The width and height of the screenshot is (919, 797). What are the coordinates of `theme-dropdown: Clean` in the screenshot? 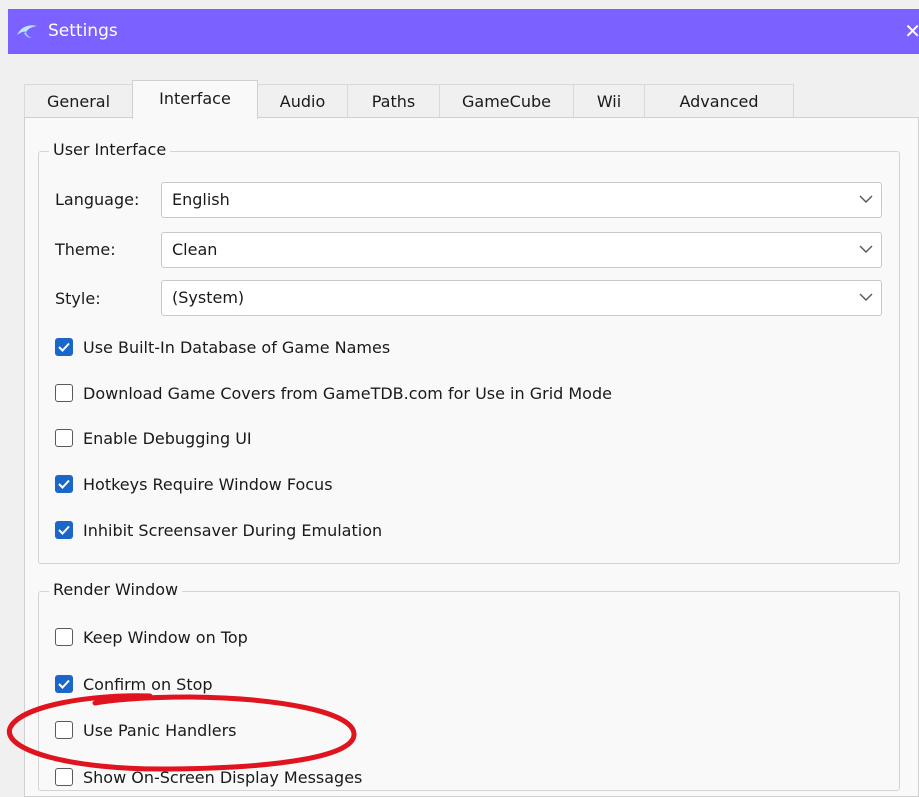 It's located at (521, 250).